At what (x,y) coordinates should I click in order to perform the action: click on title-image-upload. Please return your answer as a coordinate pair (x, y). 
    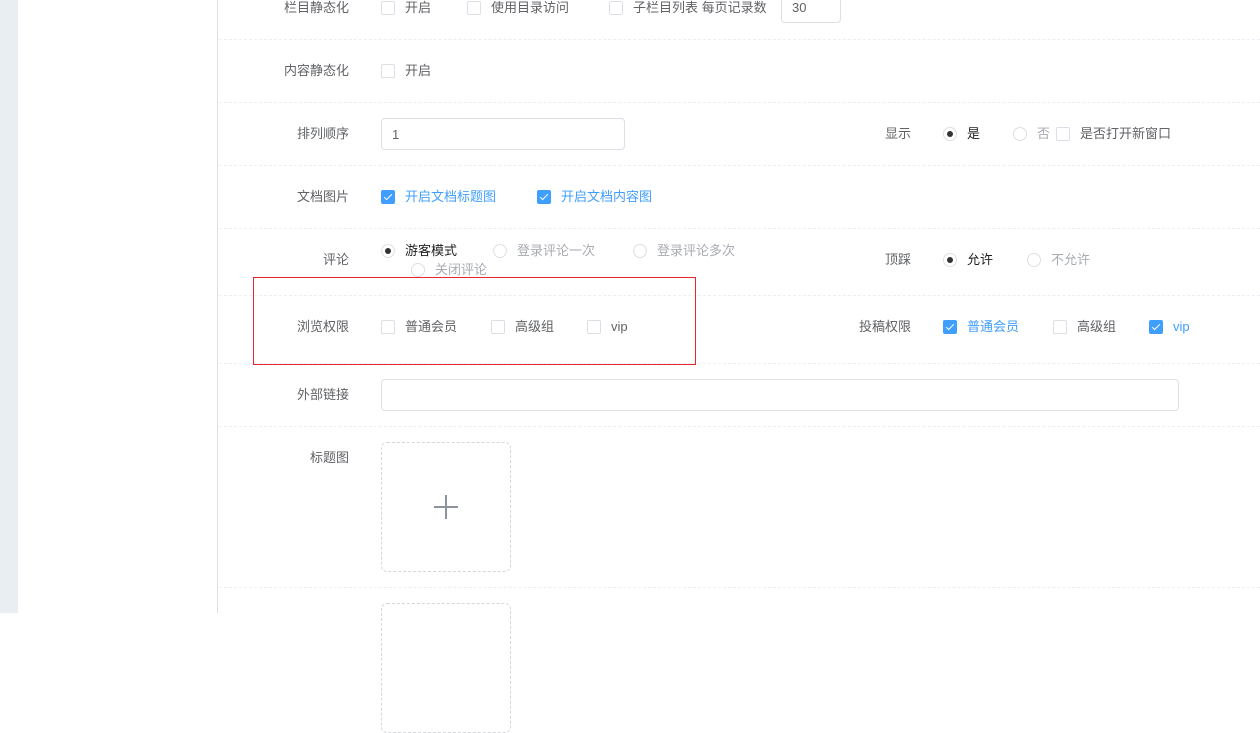
    Looking at the image, I should click on (446, 507).